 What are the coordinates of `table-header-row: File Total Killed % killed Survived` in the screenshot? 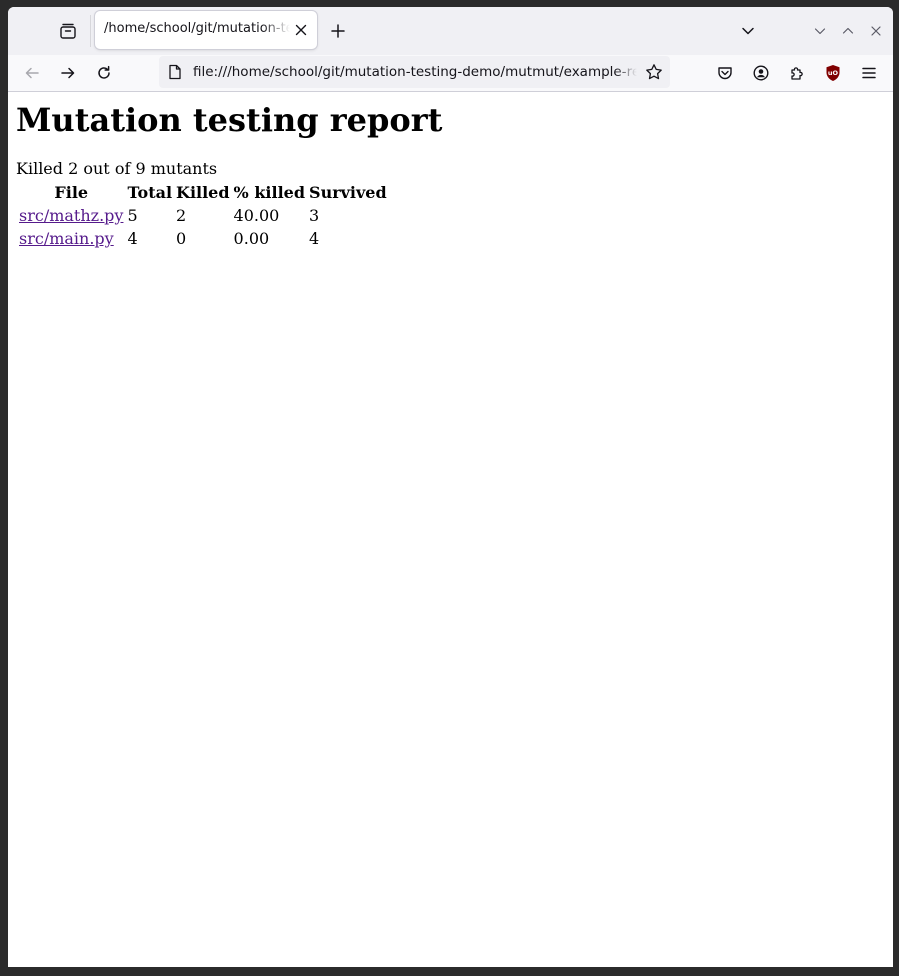 It's located at (203, 192).